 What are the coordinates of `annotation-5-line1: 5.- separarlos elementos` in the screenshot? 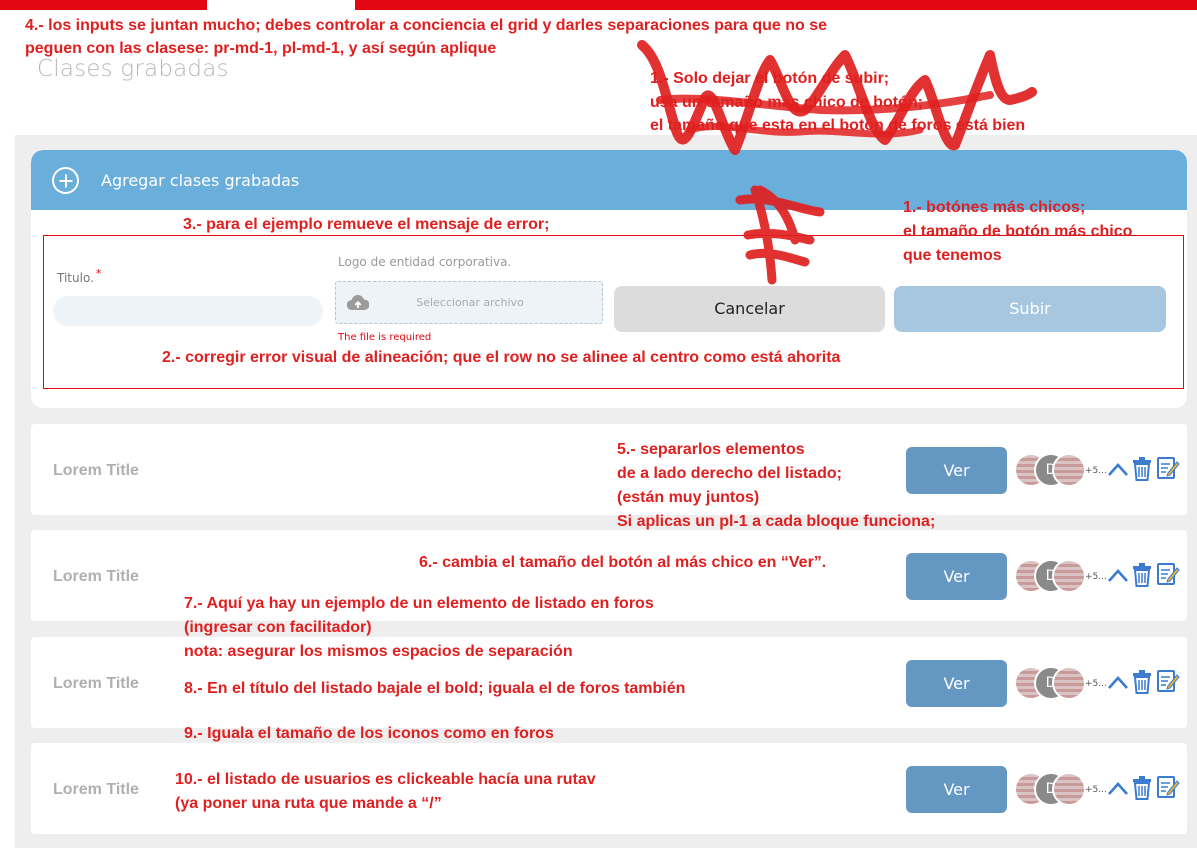 It's located at (711, 449).